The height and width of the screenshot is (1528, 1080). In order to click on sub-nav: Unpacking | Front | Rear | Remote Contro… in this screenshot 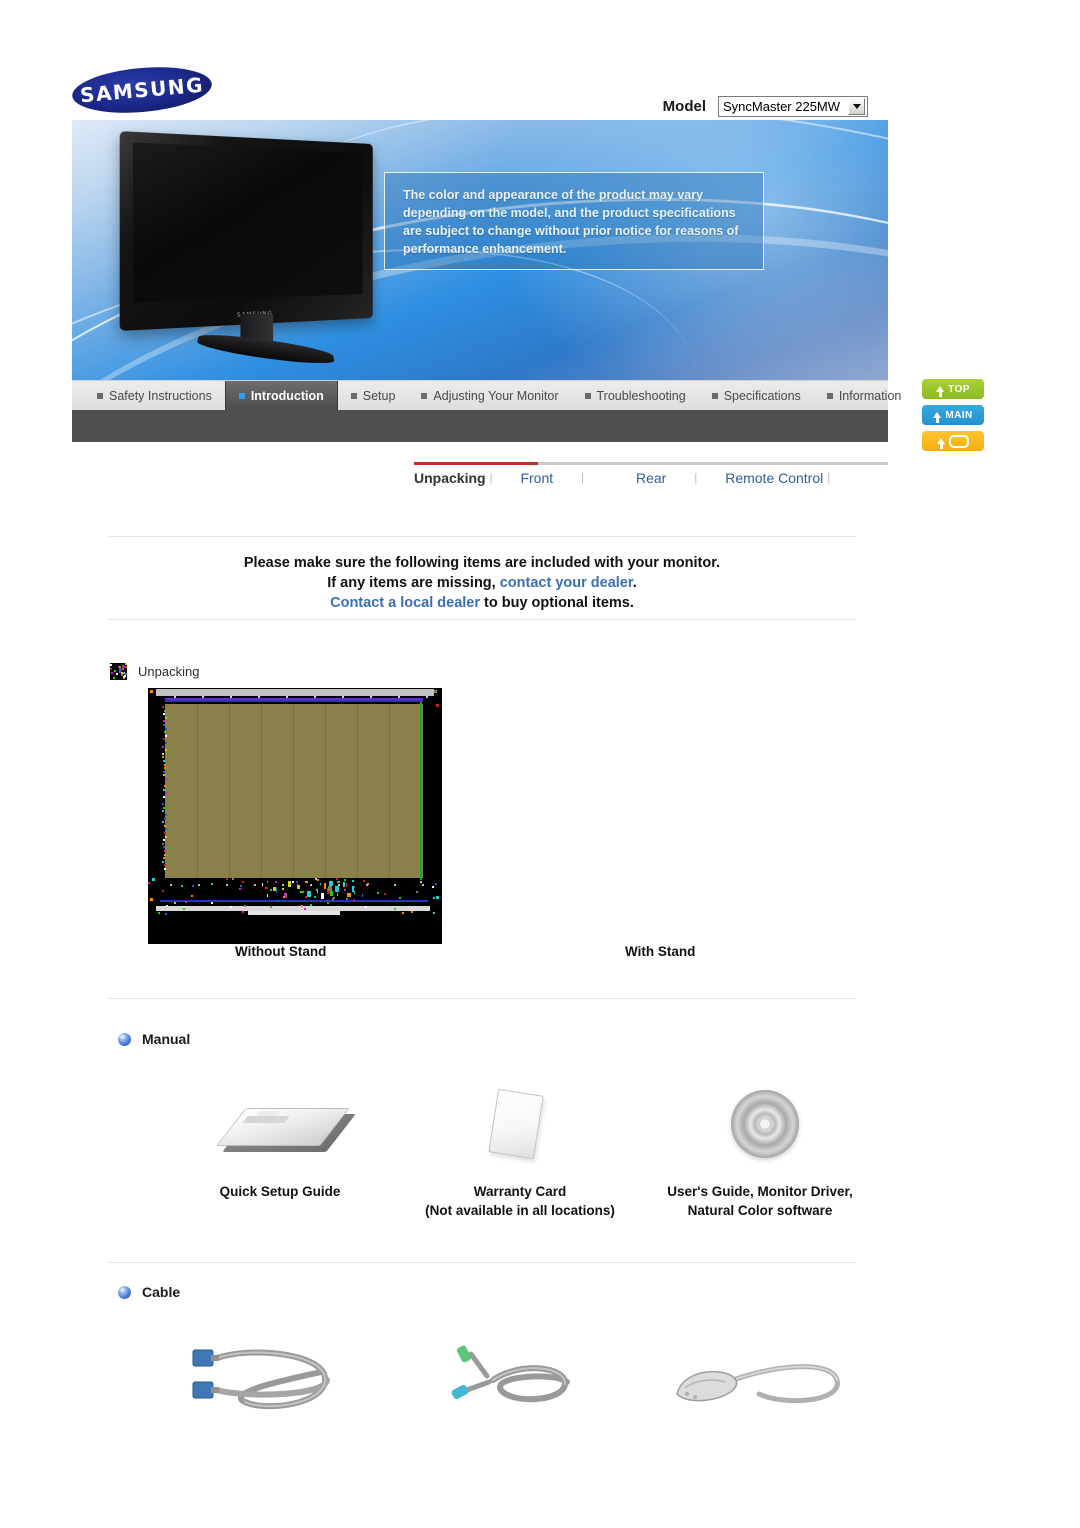, I will do `click(651, 479)`.